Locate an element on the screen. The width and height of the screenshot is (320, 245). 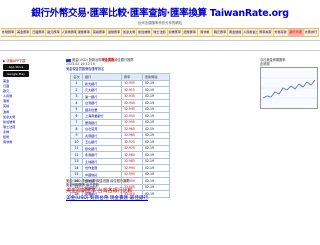
flag-icon is located at coordinates (68, 60).